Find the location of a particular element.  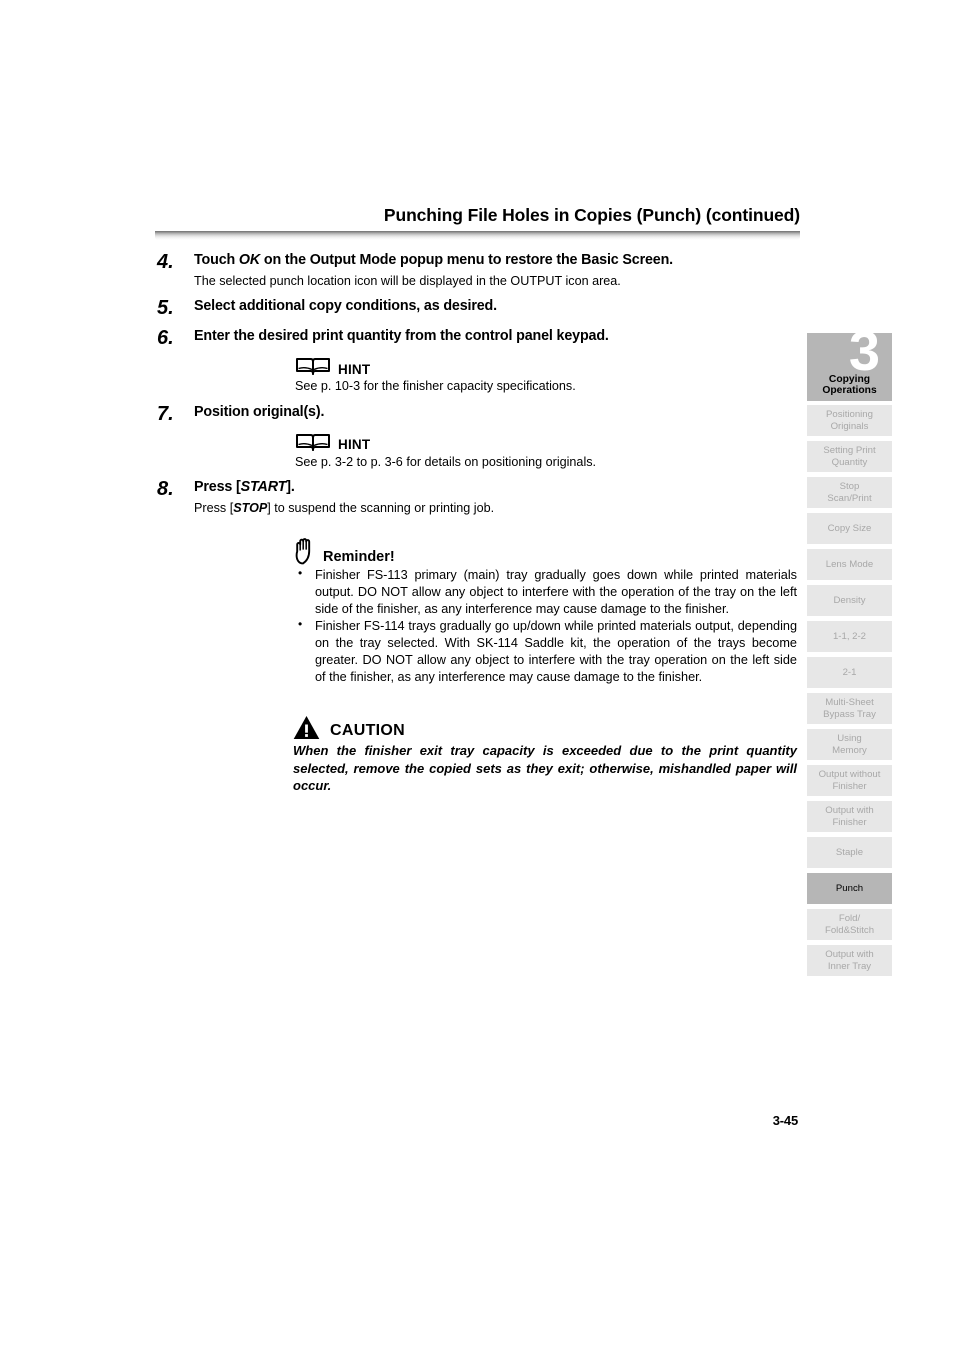

page-number: 3-45 is located at coordinates (785, 1120).